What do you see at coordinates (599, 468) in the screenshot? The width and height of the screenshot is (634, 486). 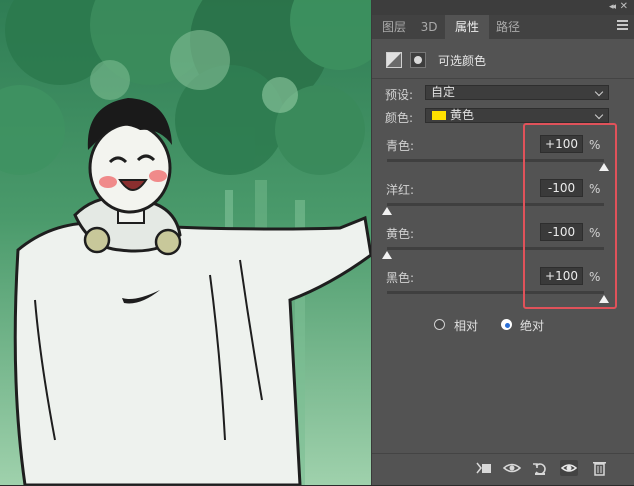 I see `trash-icon` at bounding box center [599, 468].